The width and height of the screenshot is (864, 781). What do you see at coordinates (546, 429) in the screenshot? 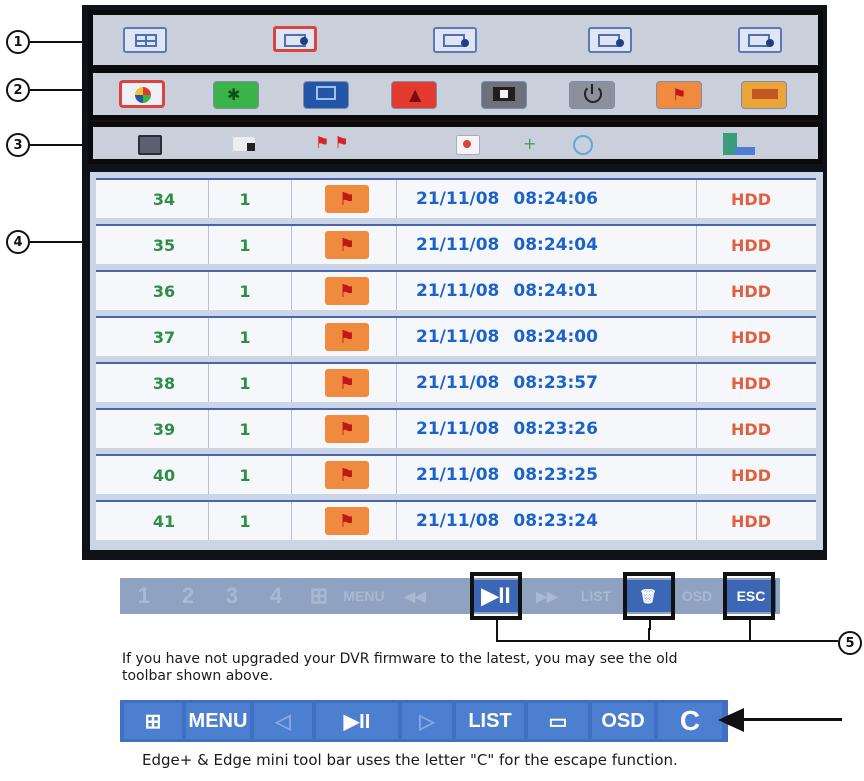
I see `event-datetime: 21/11/08 08:23:26` at bounding box center [546, 429].